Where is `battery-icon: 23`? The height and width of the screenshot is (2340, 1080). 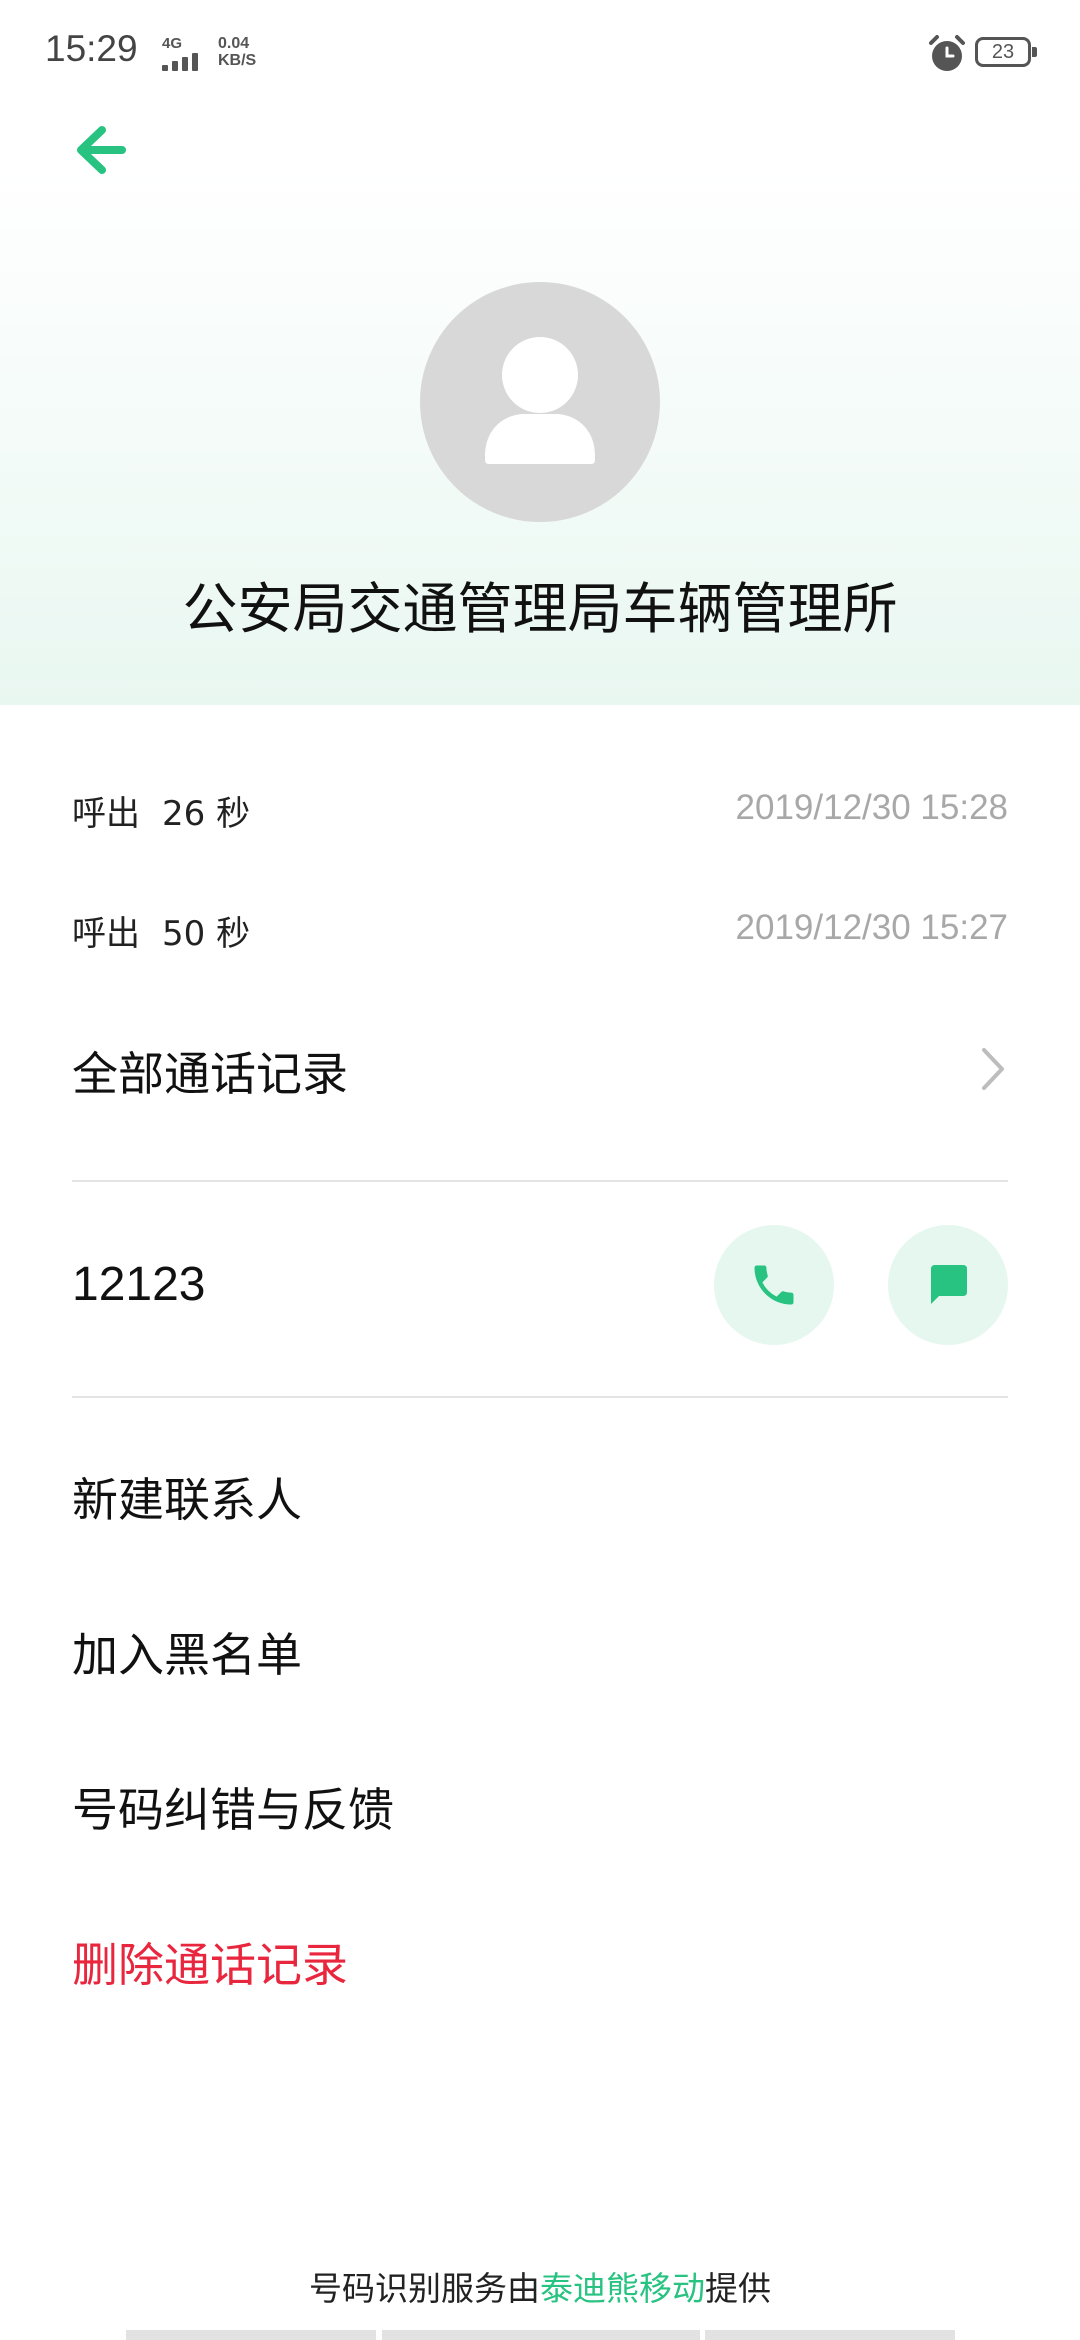
battery-icon: 23 is located at coordinates (1006, 52).